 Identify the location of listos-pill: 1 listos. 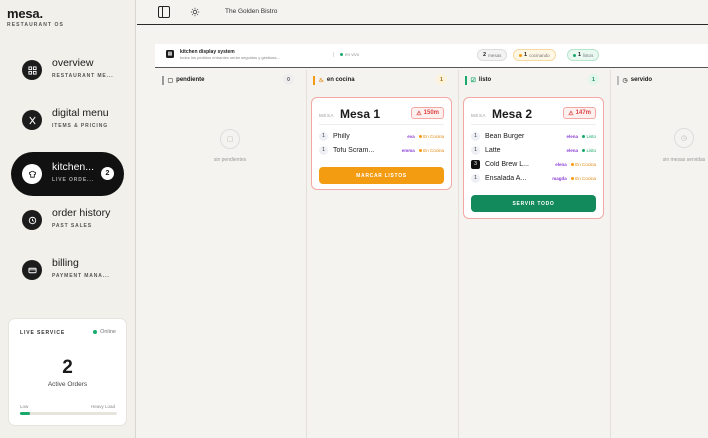
(583, 55).